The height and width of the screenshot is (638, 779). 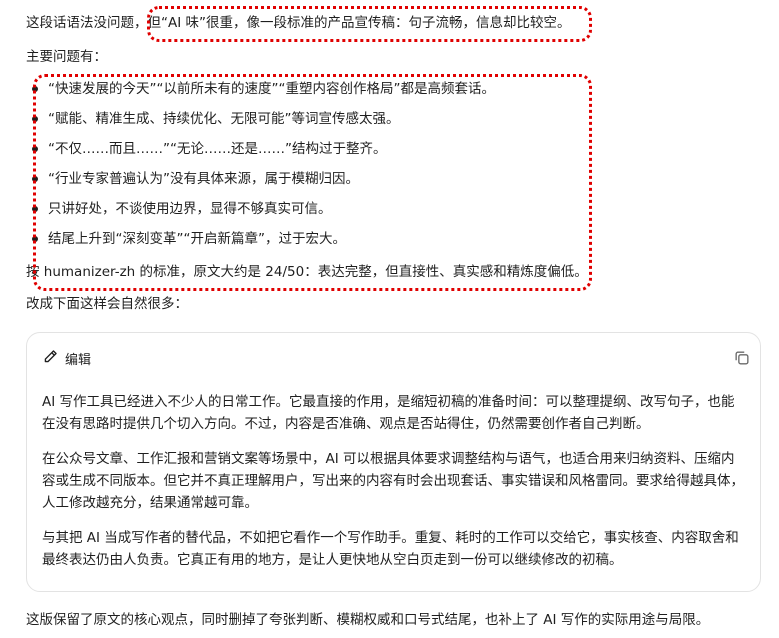 I want to click on copy-icon, so click(x=742, y=358).